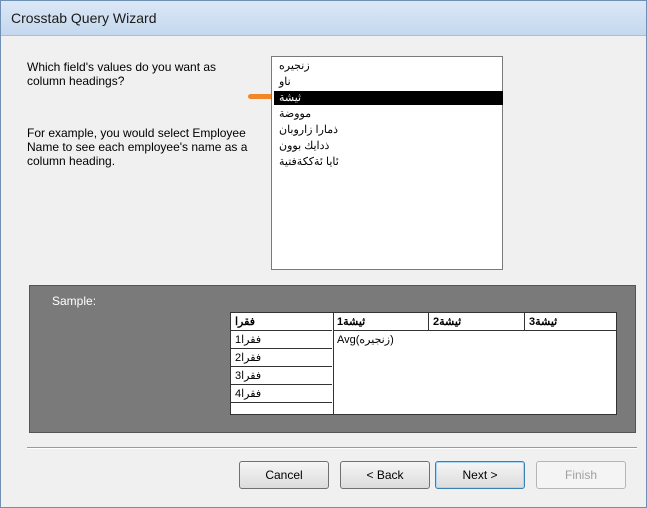 The width and height of the screenshot is (647, 508). Describe the element at coordinates (281, 358) in the screenshot. I see `row-value: فقرا2` at that location.